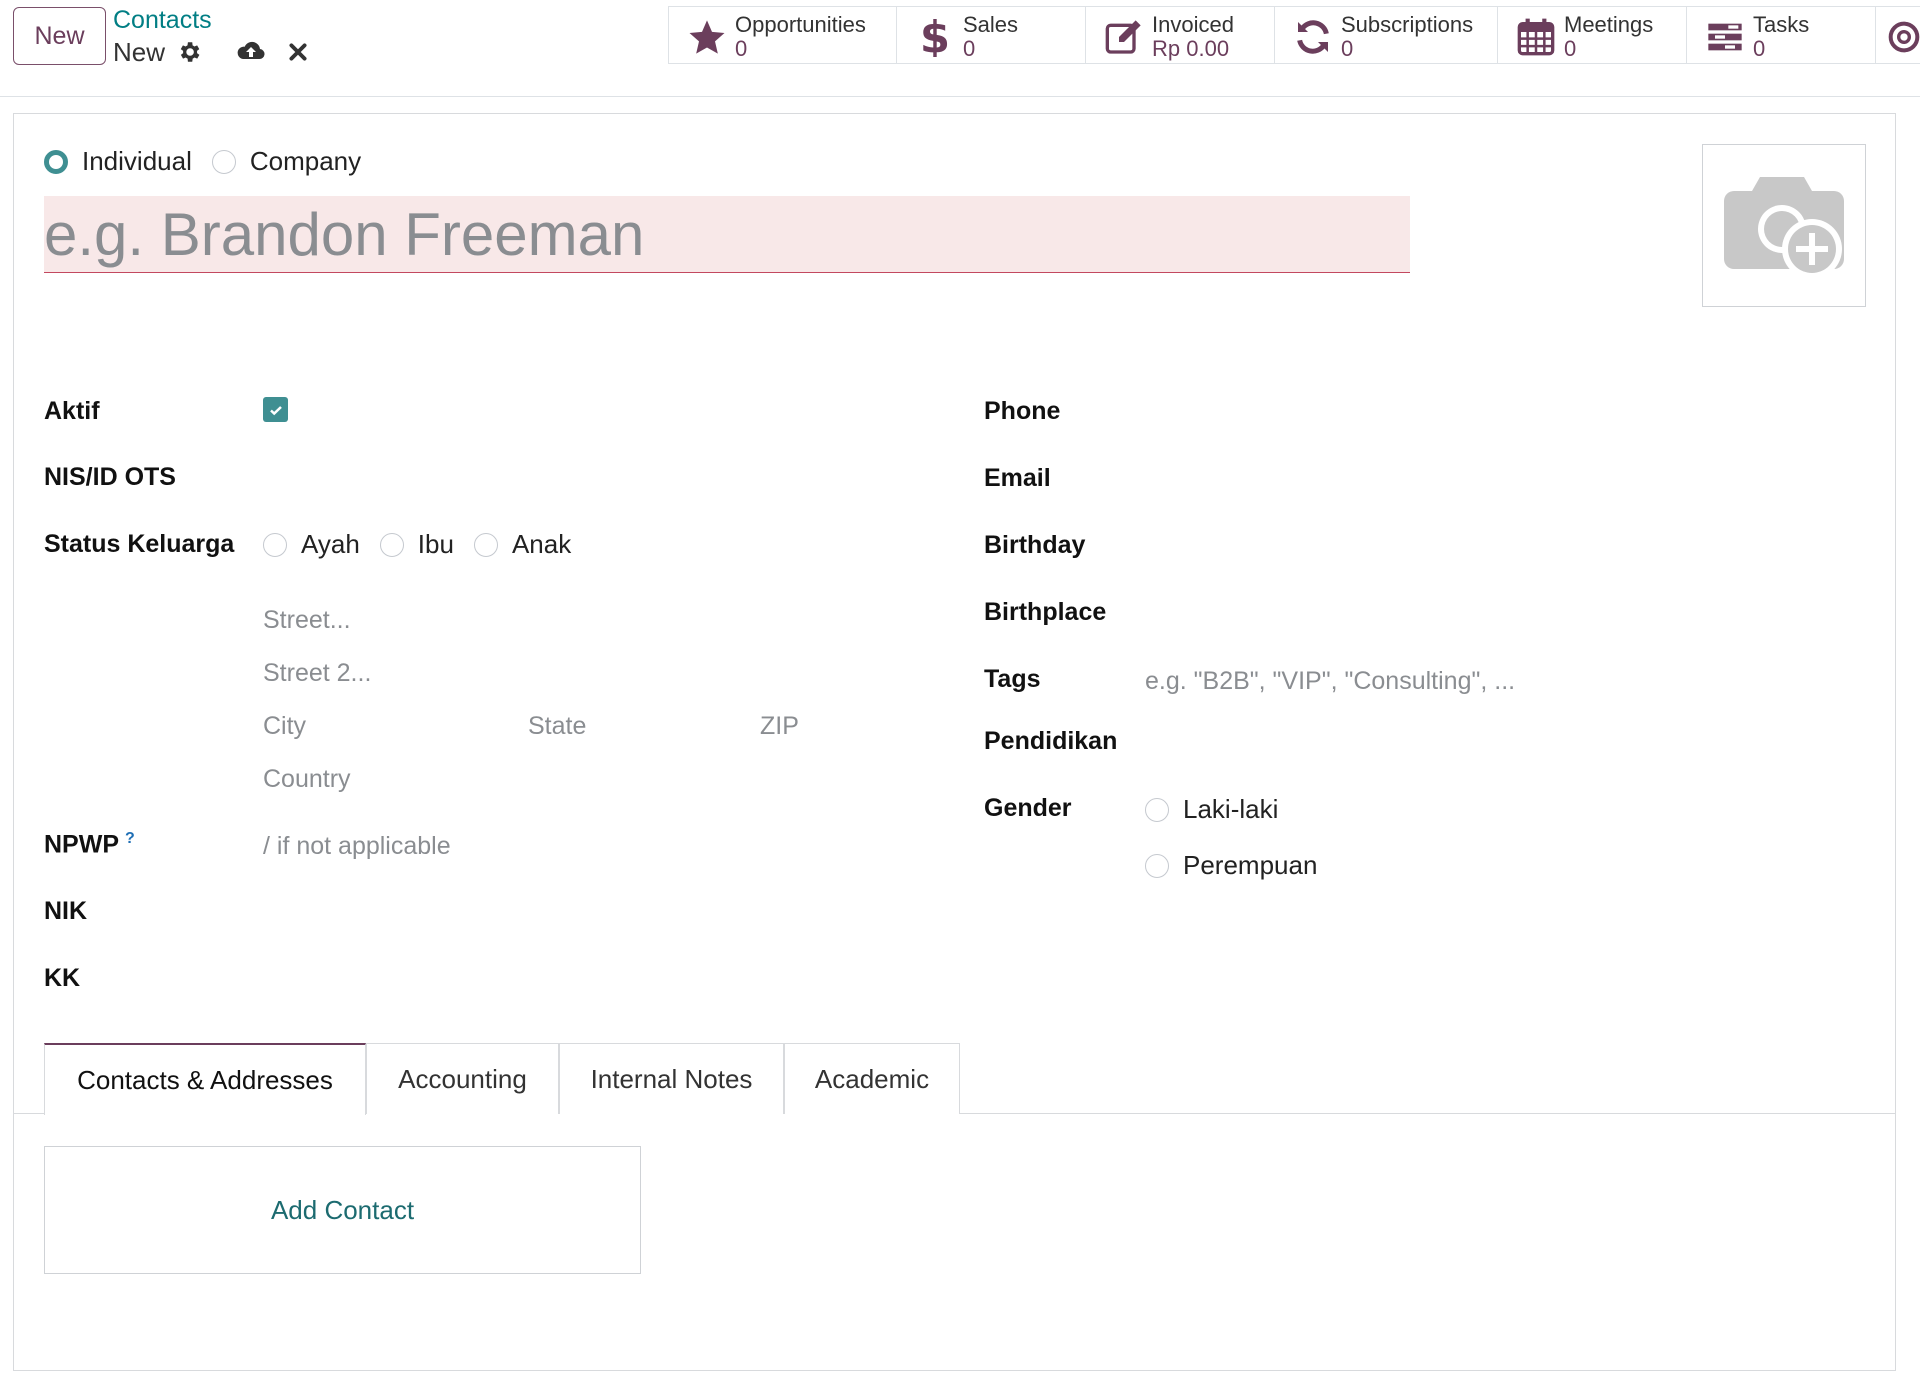 The height and width of the screenshot is (1381, 1920). I want to click on label-phone: Phone, so click(1022, 411).